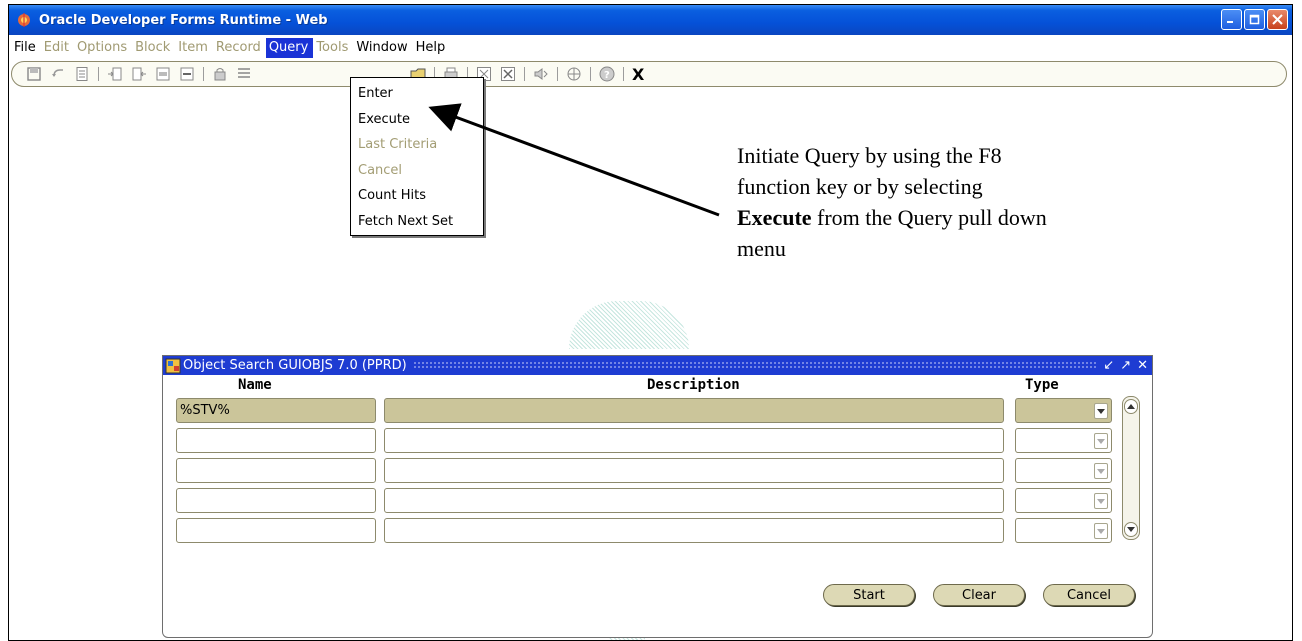  I want to click on exit-button: X, so click(638, 74).